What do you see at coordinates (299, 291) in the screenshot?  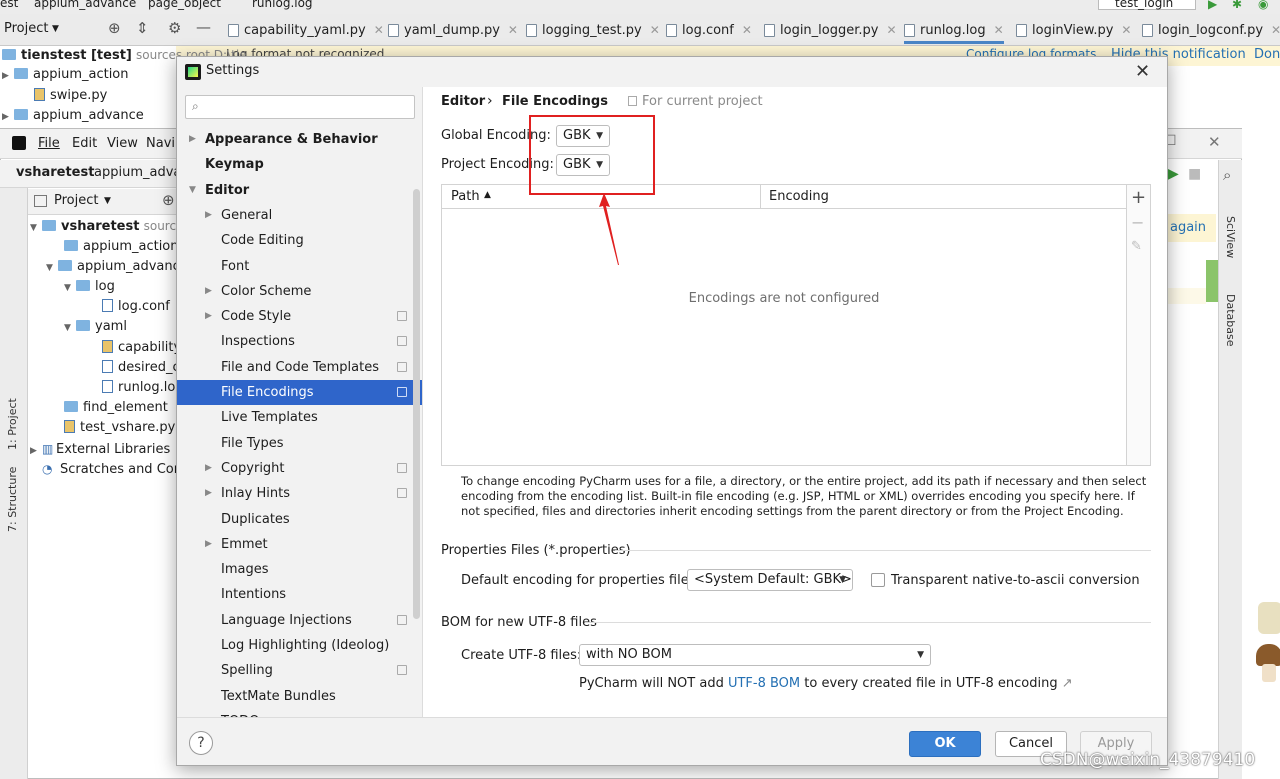 I see `nav-item-color-scheme: ▶ Color Scheme` at bounding box center [299, 291].